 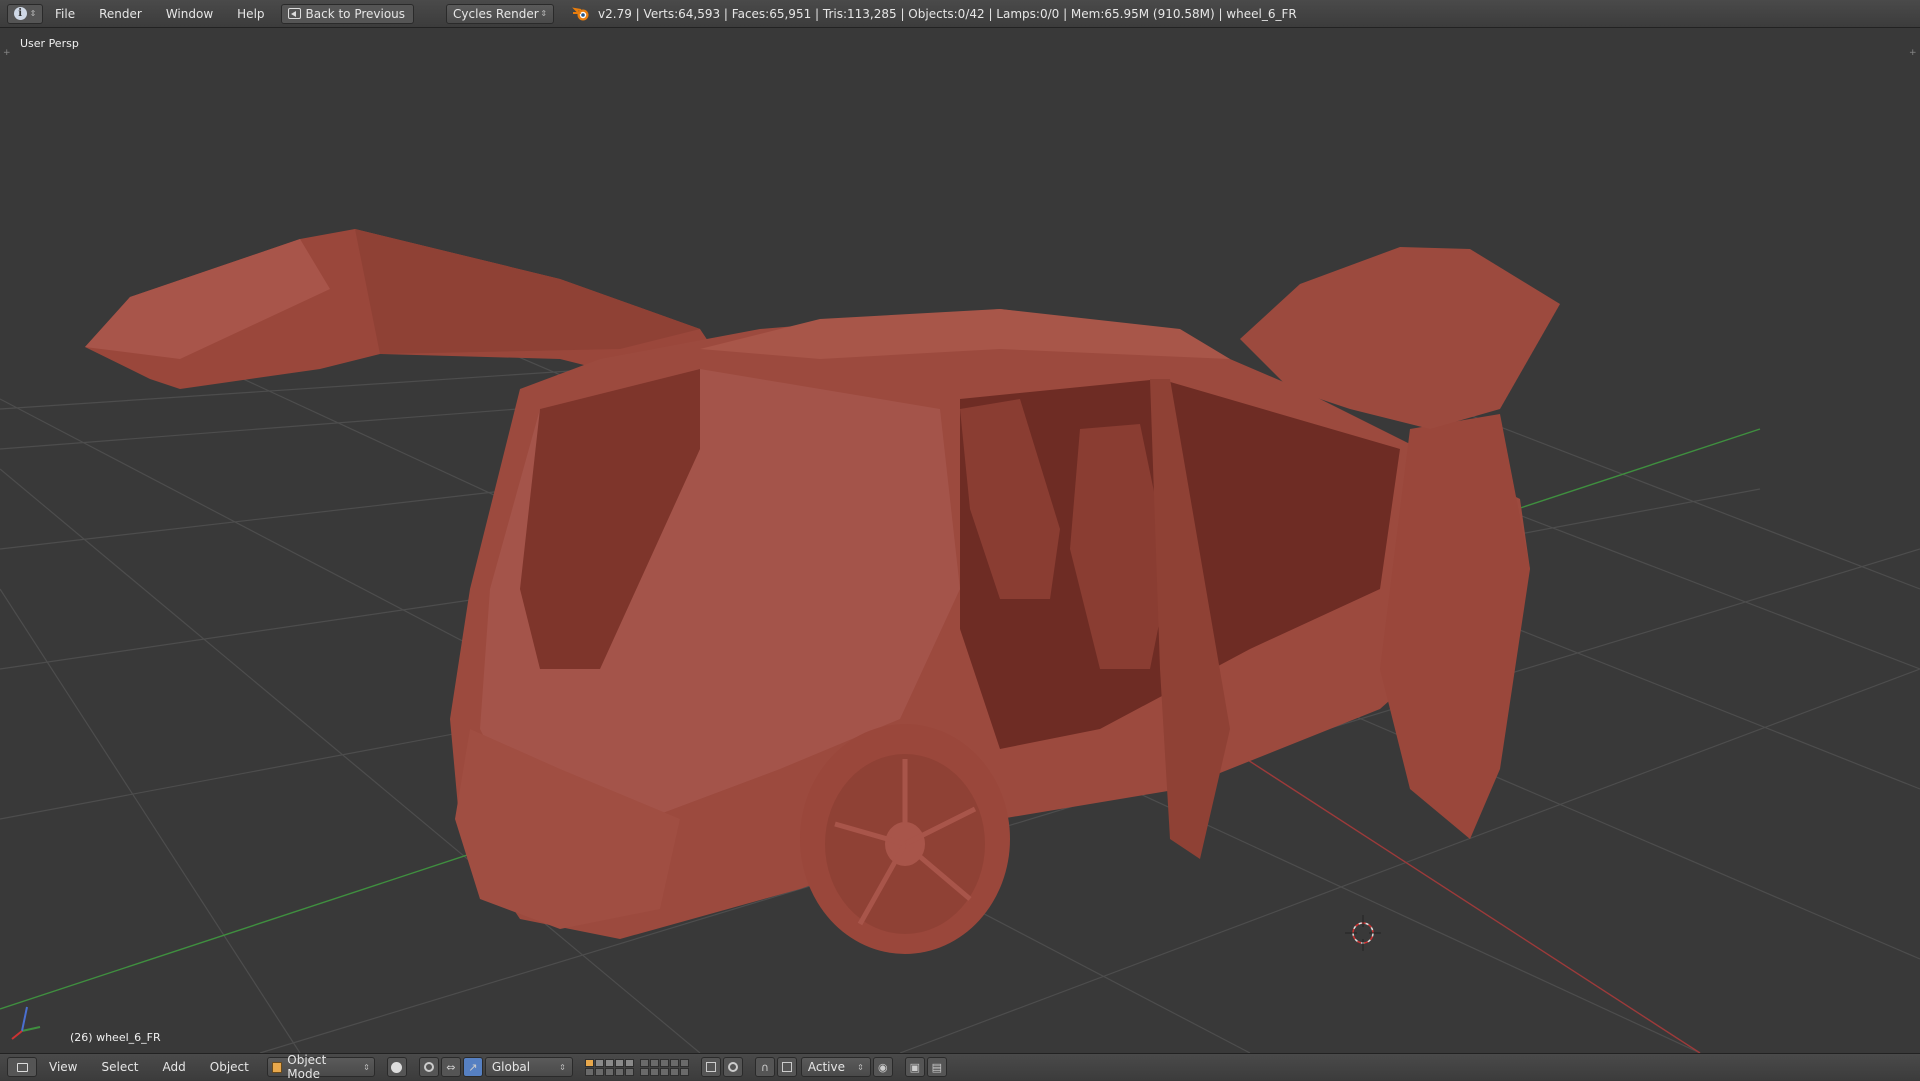 What do you see at coordinates (1363, 933) in the screenshot?
I see `3d-cursor-icon` at bounding box center [1363, 933].